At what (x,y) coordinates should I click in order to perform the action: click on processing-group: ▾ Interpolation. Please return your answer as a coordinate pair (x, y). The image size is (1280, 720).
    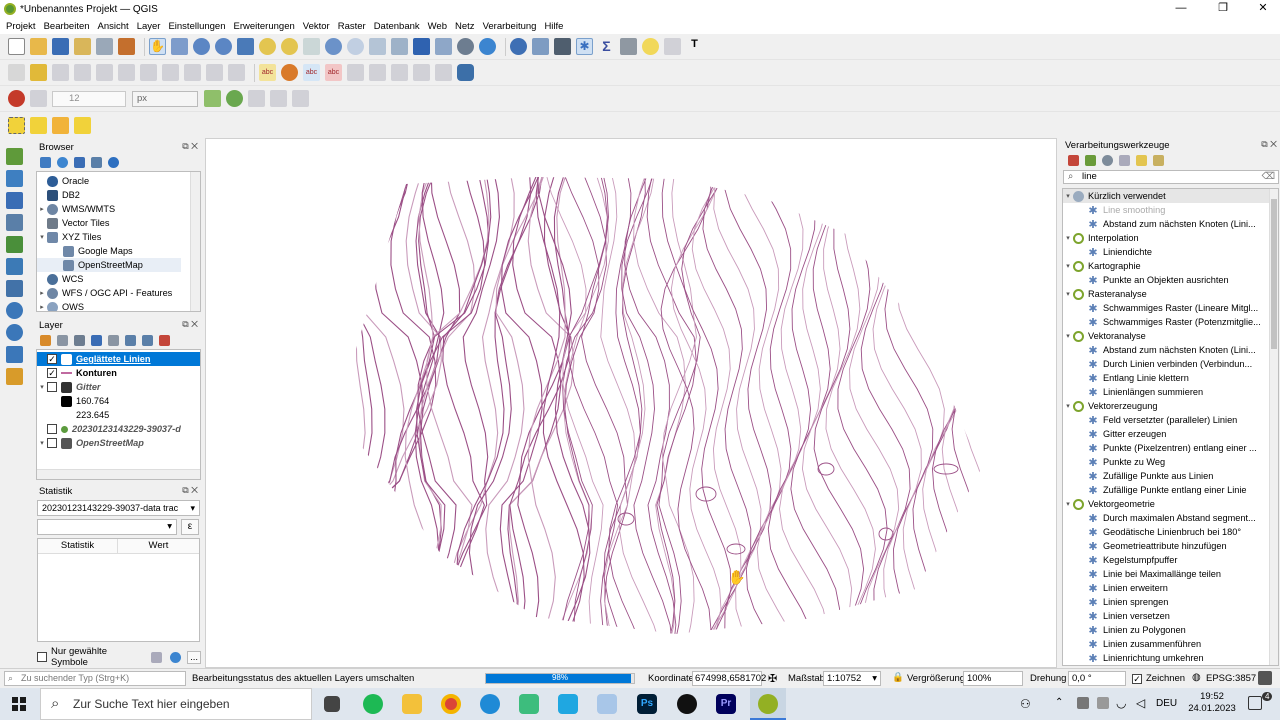
    Looking at the image, I should click on (1170, 238).